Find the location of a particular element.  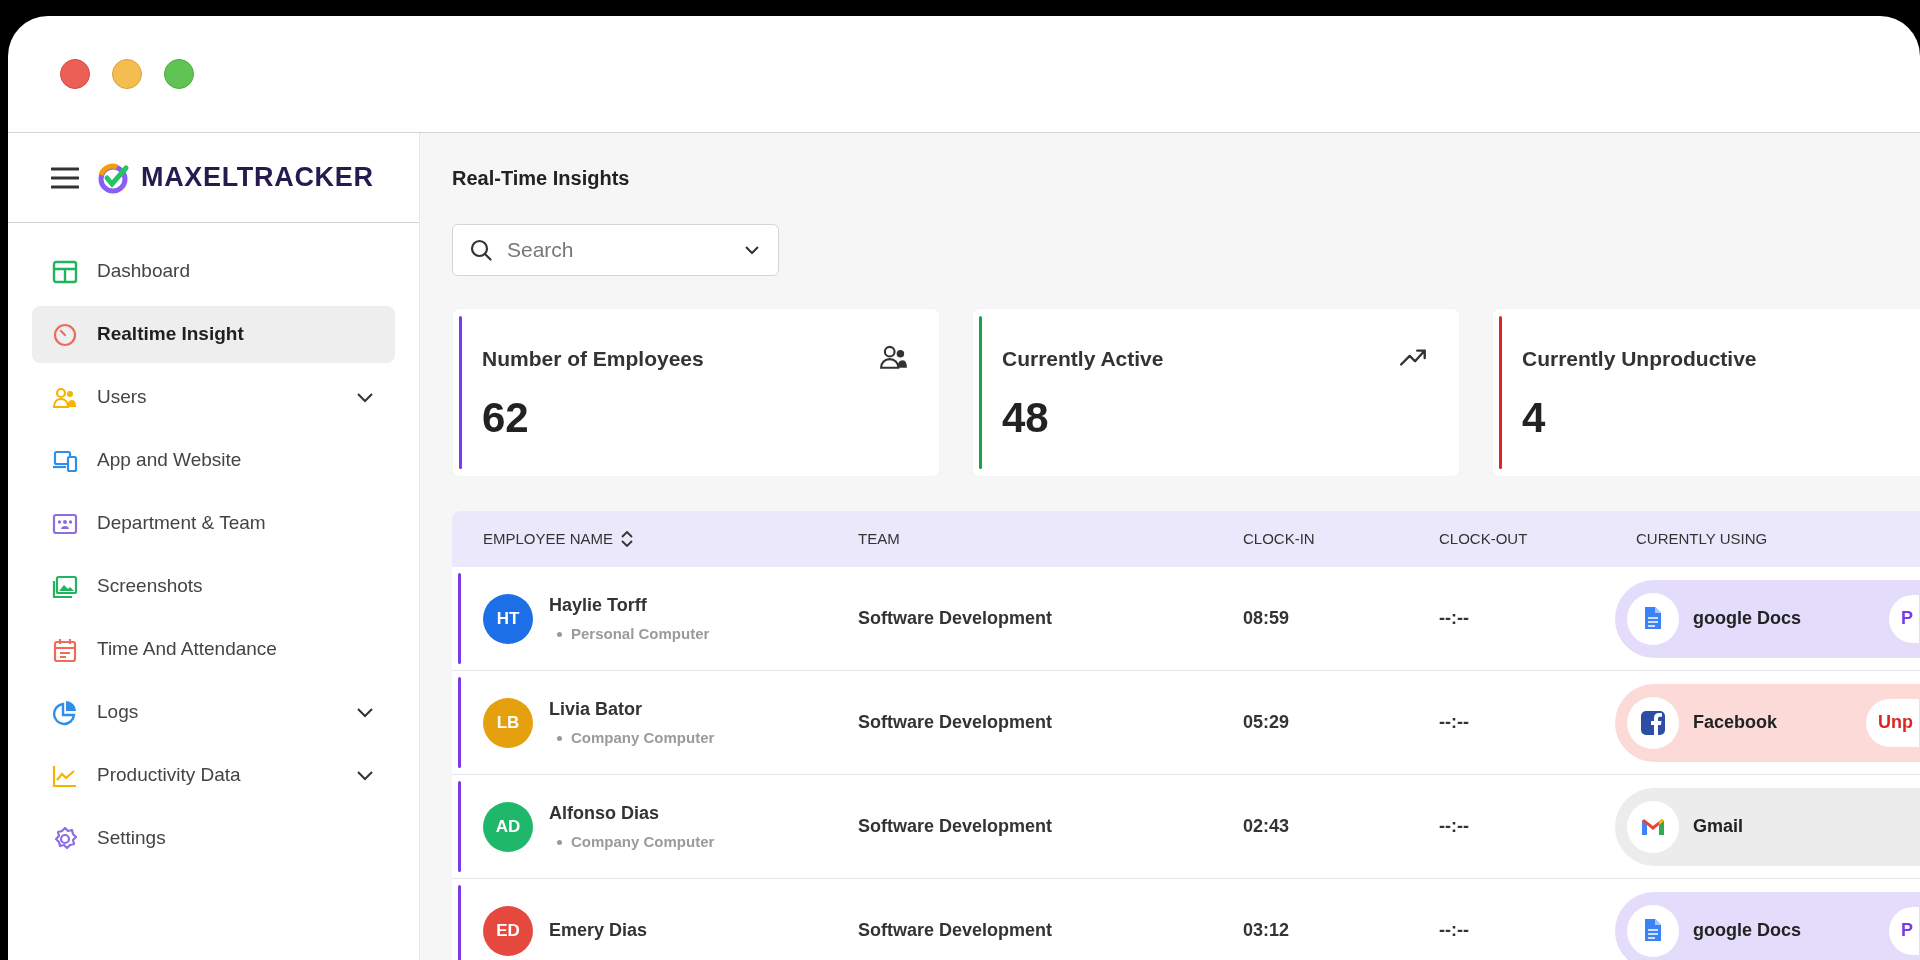

calendar-icon is located at coordinates (65, 649).